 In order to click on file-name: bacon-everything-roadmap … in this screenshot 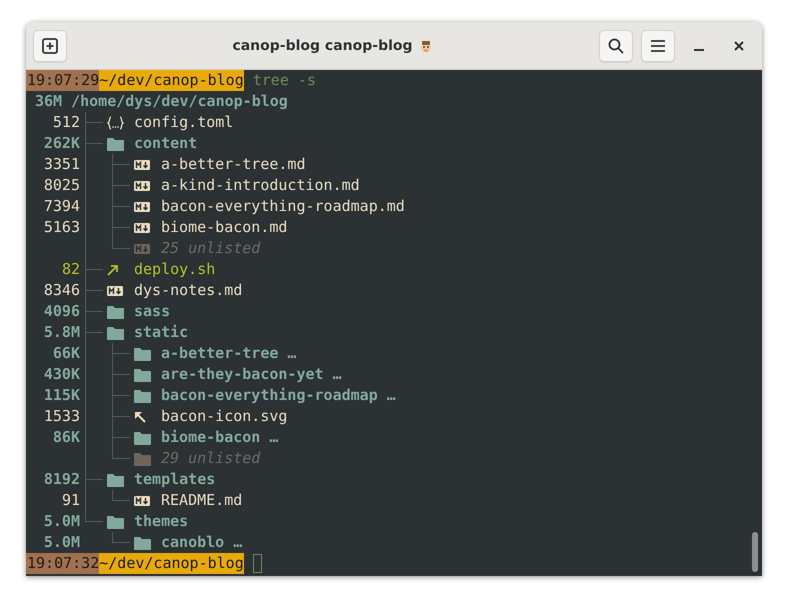, I will do `click(278, 395)`.